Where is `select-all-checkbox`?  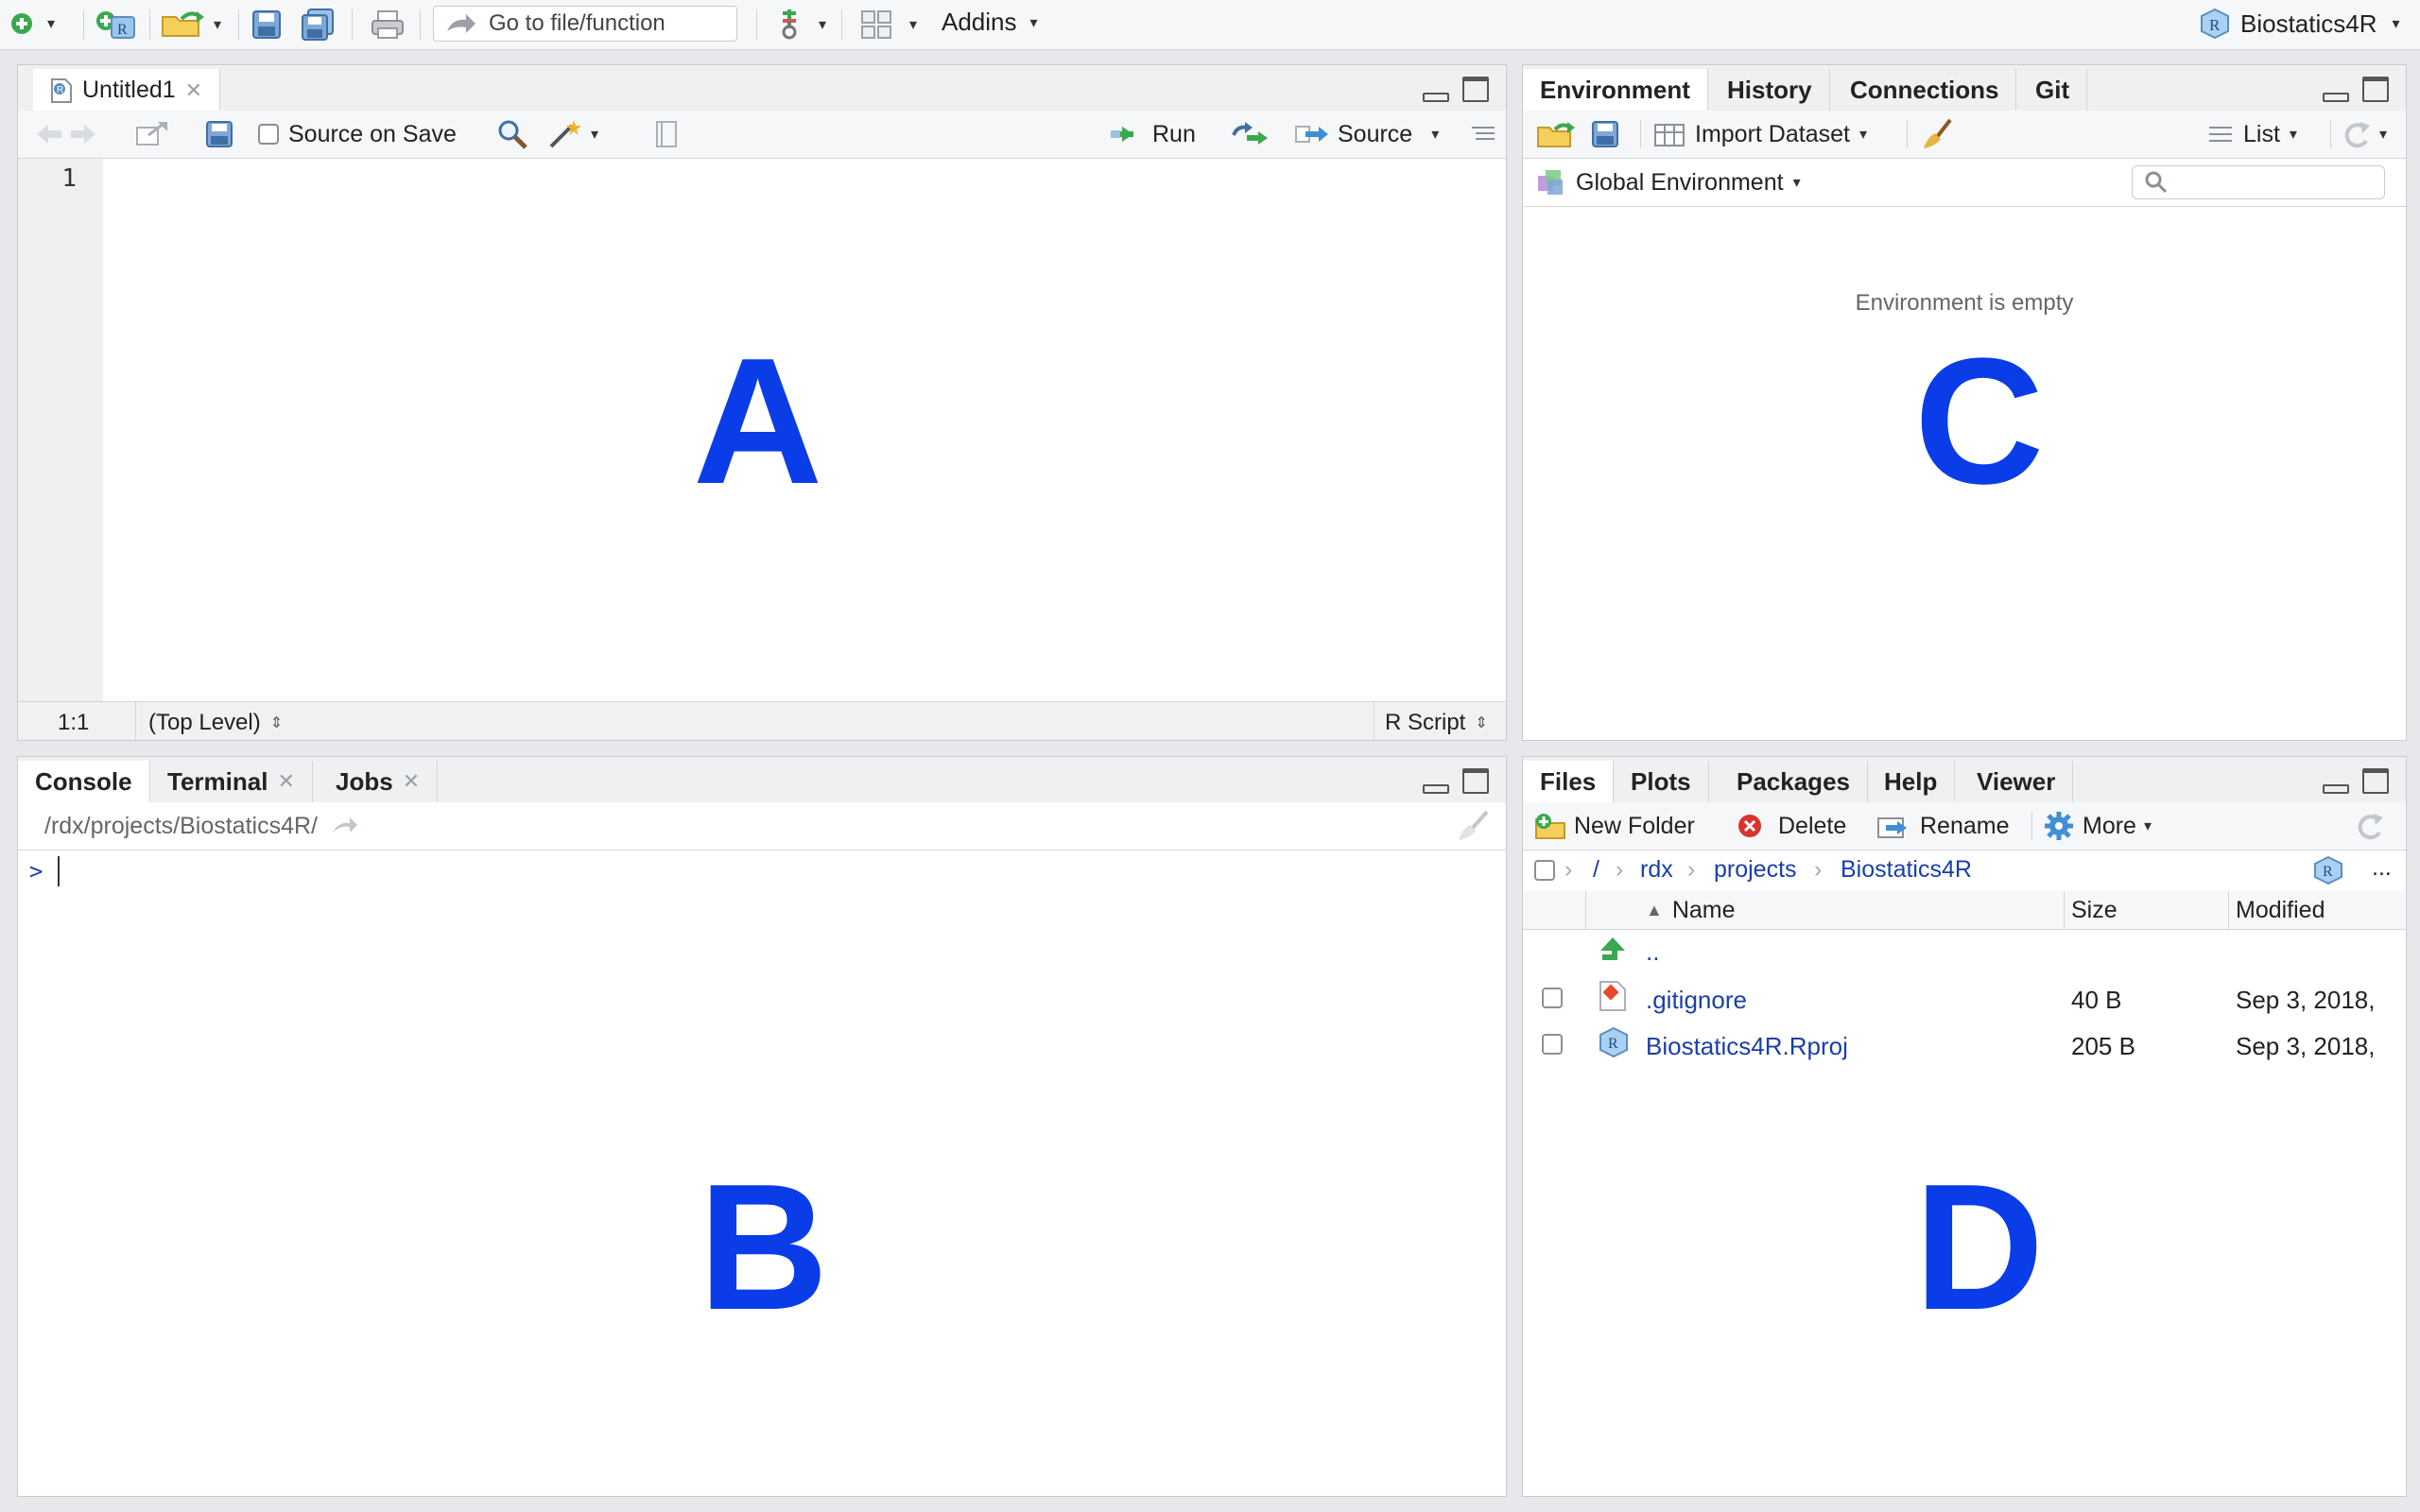 select-all-checkbox is located at coordinates (1544, 870).